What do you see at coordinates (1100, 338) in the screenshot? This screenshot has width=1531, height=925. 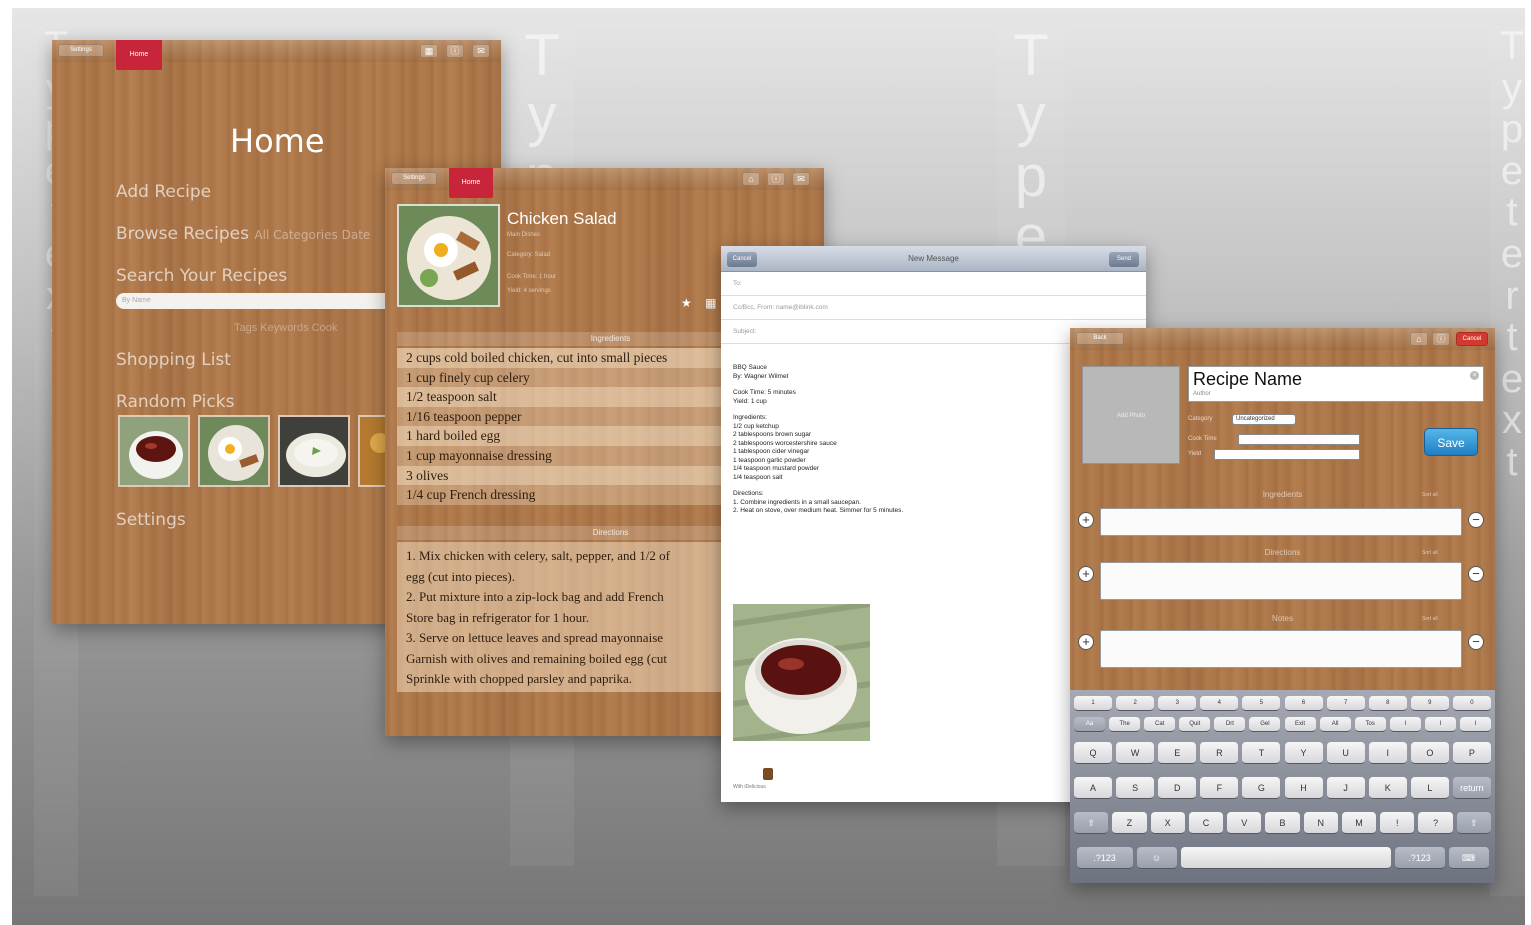 I see `back-button: Back` at bounding box center [1100, 338].